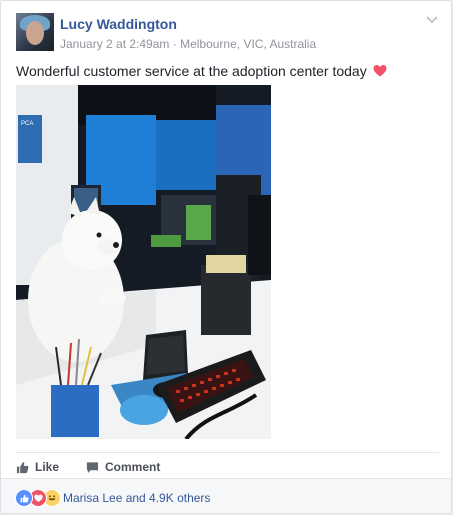 This screenshot has height=515, width=453. I want to click on comment-icon, so click(92, 467).